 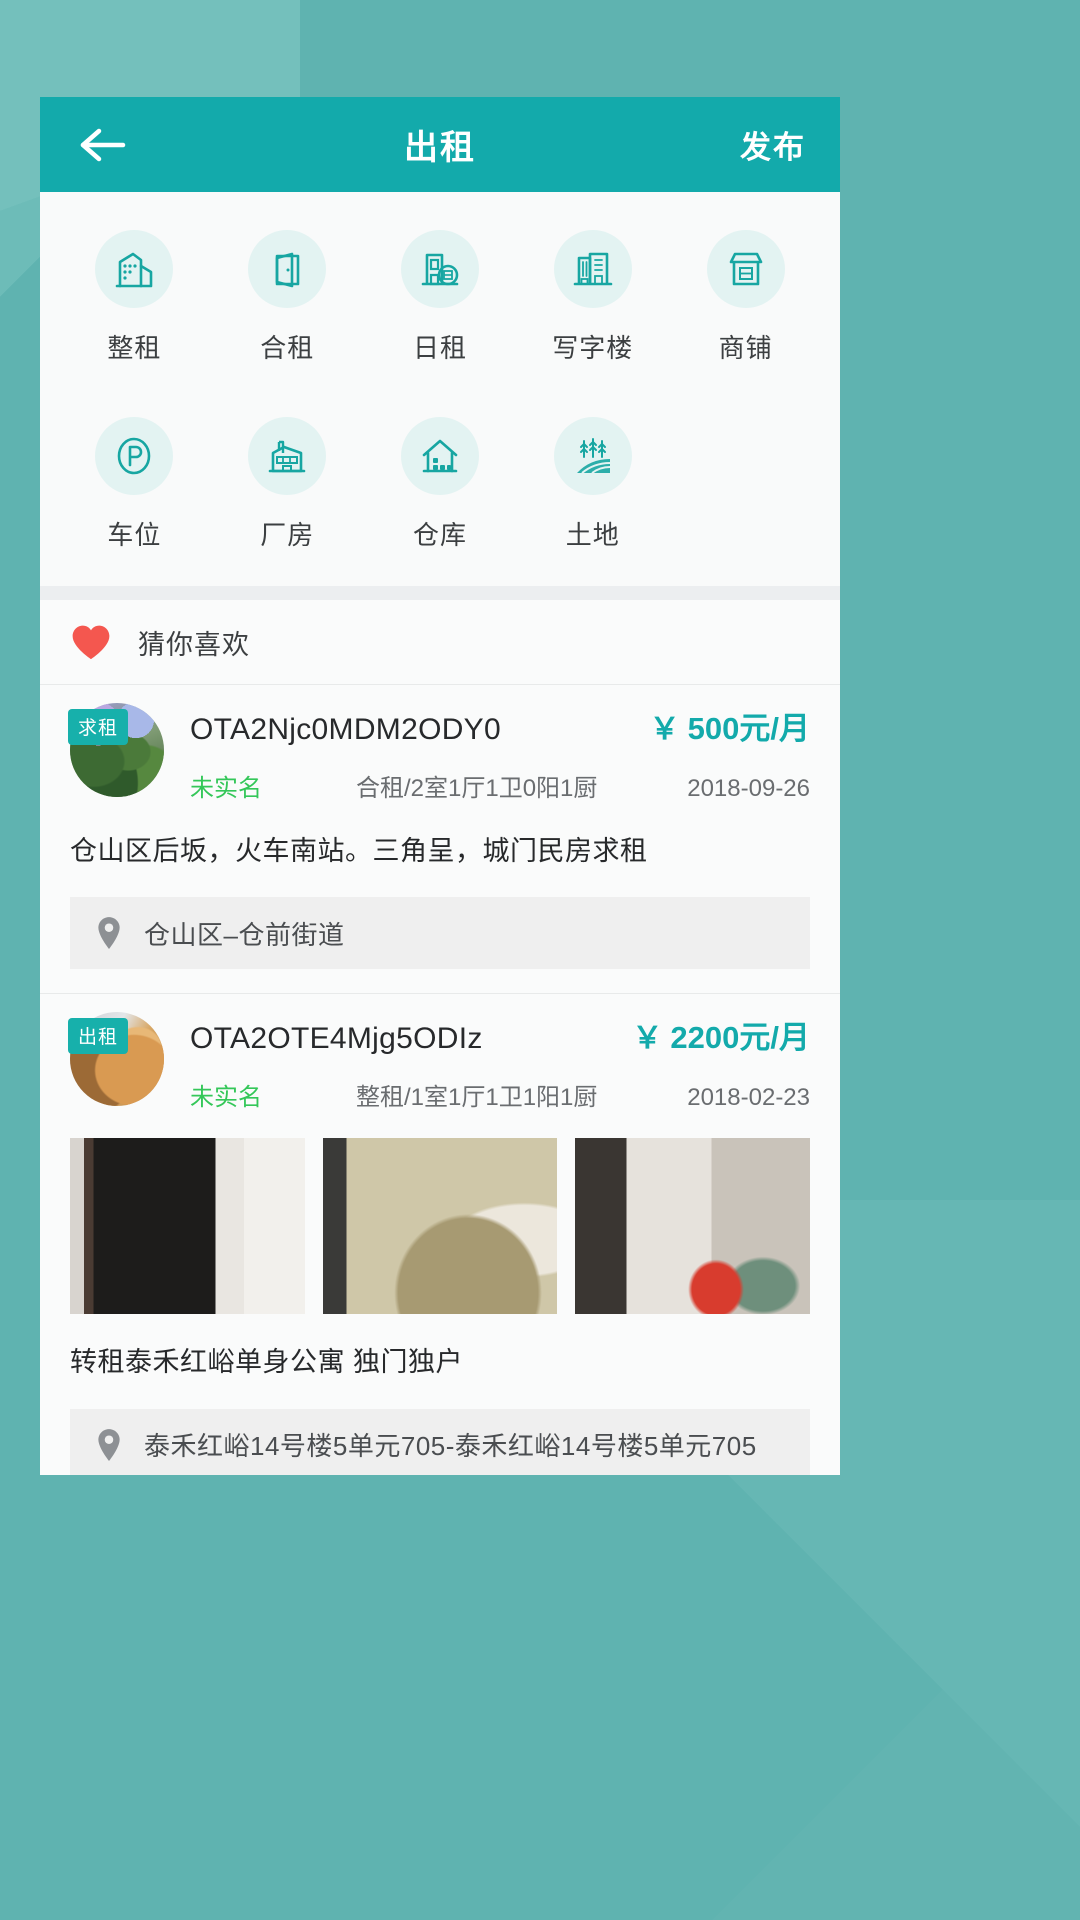 What do you see at coordinates (244, 934) in the screenshot?
I see `listing-location: 仓山区–仓前街道` at bounding box center [244, 934].